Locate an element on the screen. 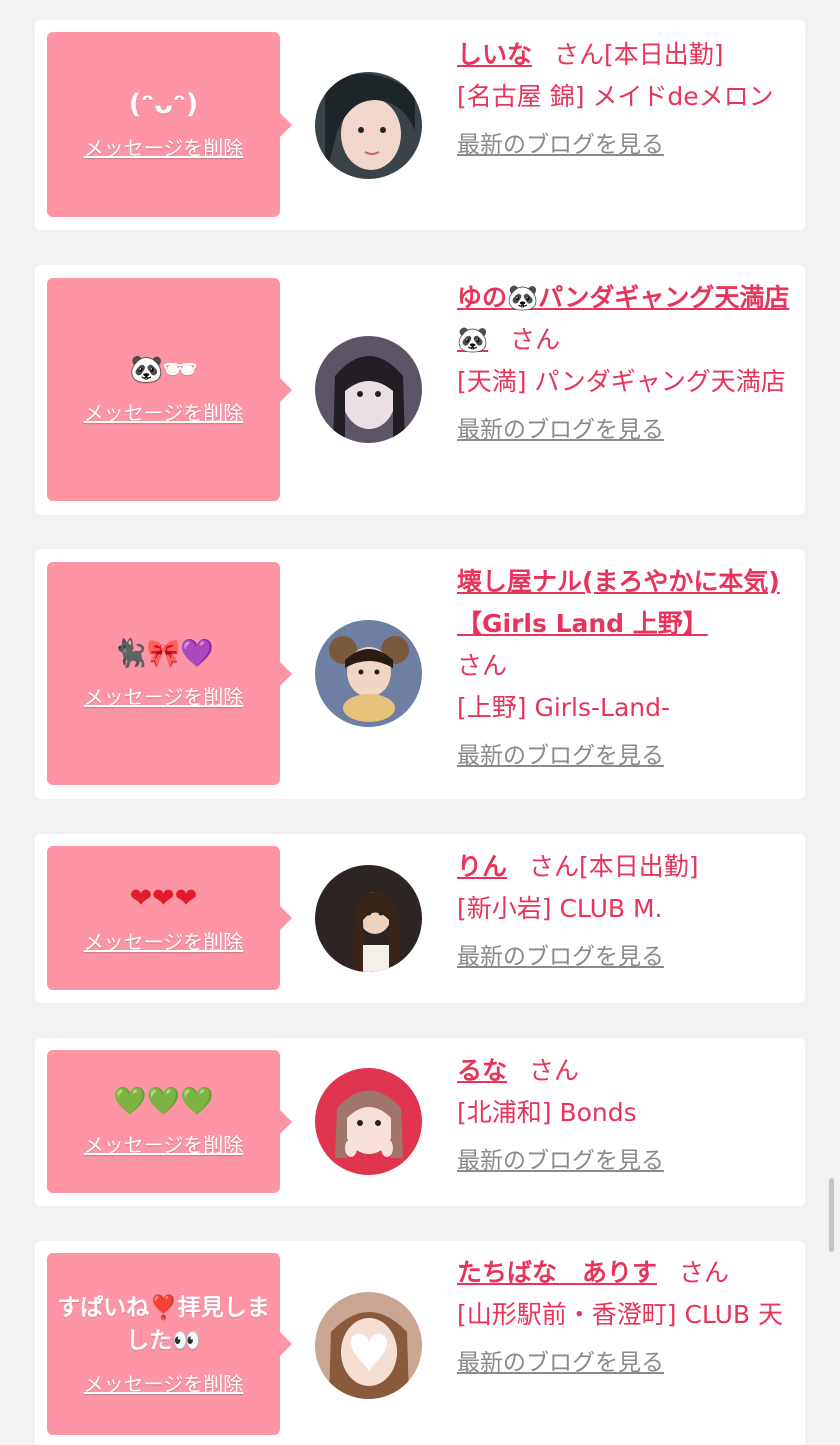 The image size is (840, 1445). girl-name-link: るな is located at coordinates (482, 1070).